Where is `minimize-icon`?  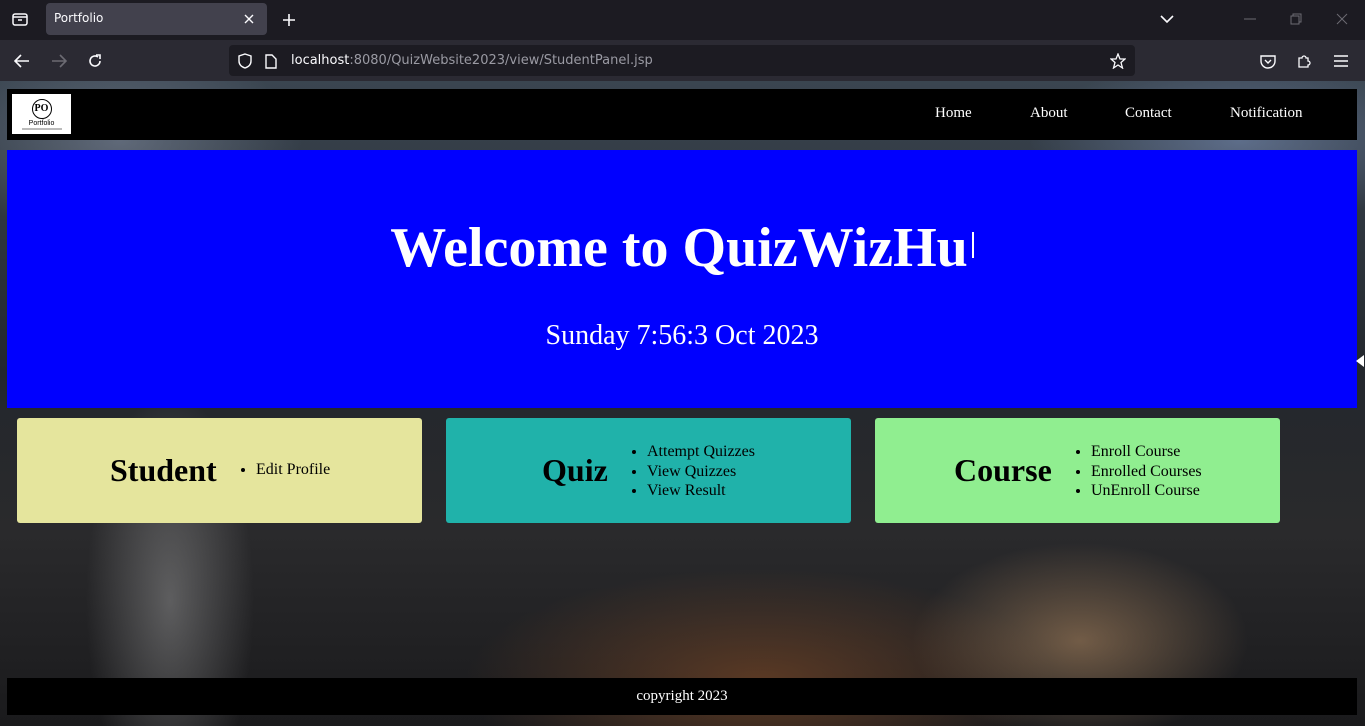
minimize-icon is located at coordinates (1250, 19).